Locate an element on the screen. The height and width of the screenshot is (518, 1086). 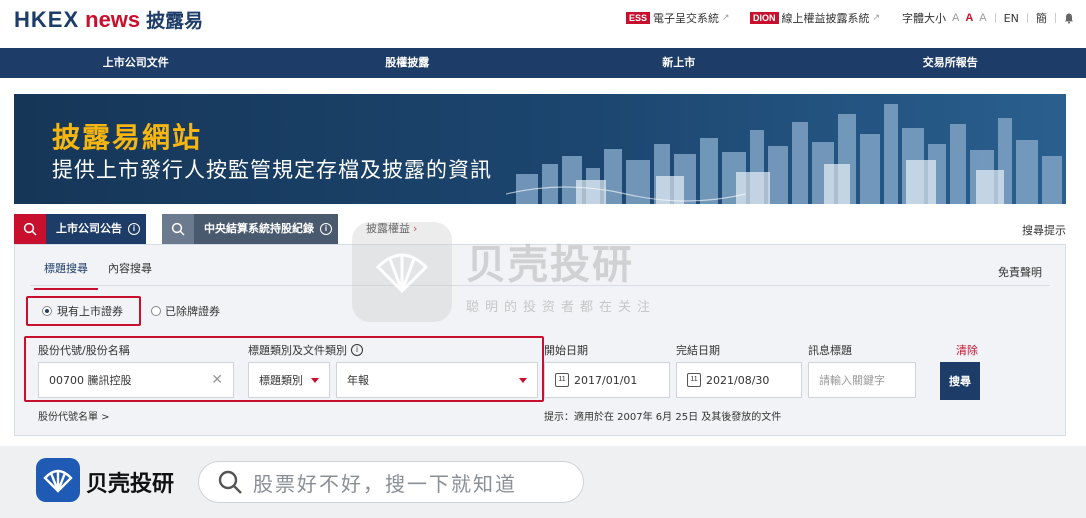
headline-category-value: 標題類別 is located at coordinates (281, 380).